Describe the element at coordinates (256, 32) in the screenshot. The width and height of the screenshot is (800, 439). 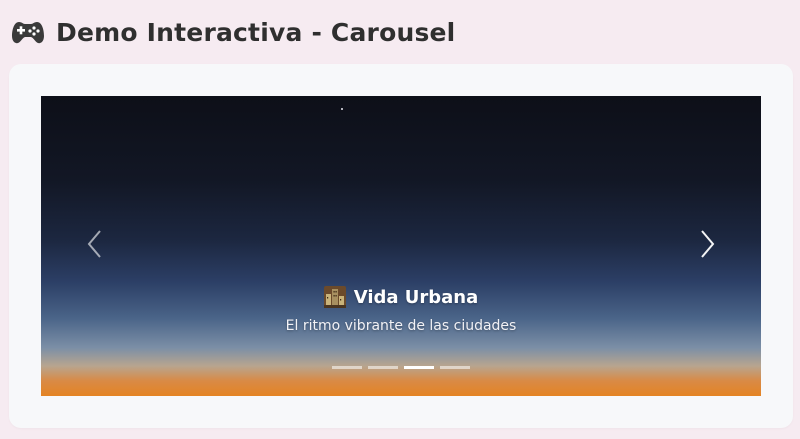
I see `page-title: Demo Interactiva - Carousel` at that location.